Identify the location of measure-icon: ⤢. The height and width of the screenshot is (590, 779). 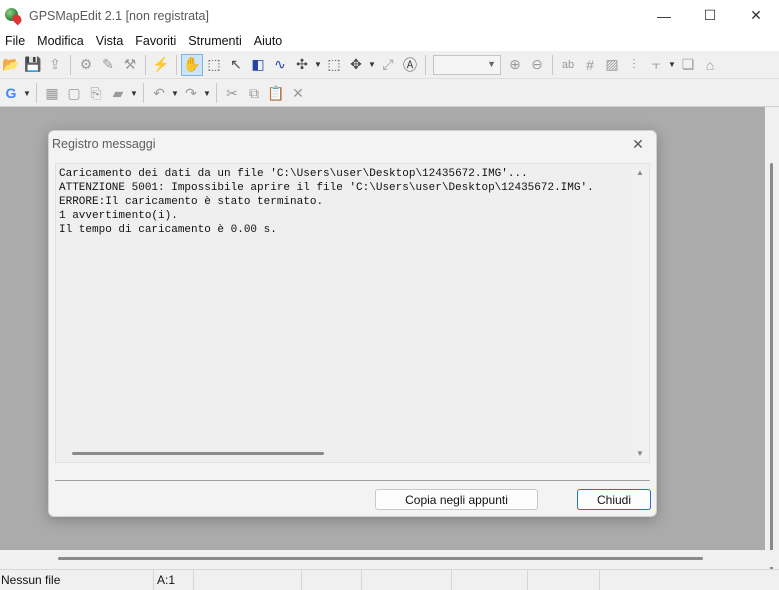
(388, 65).